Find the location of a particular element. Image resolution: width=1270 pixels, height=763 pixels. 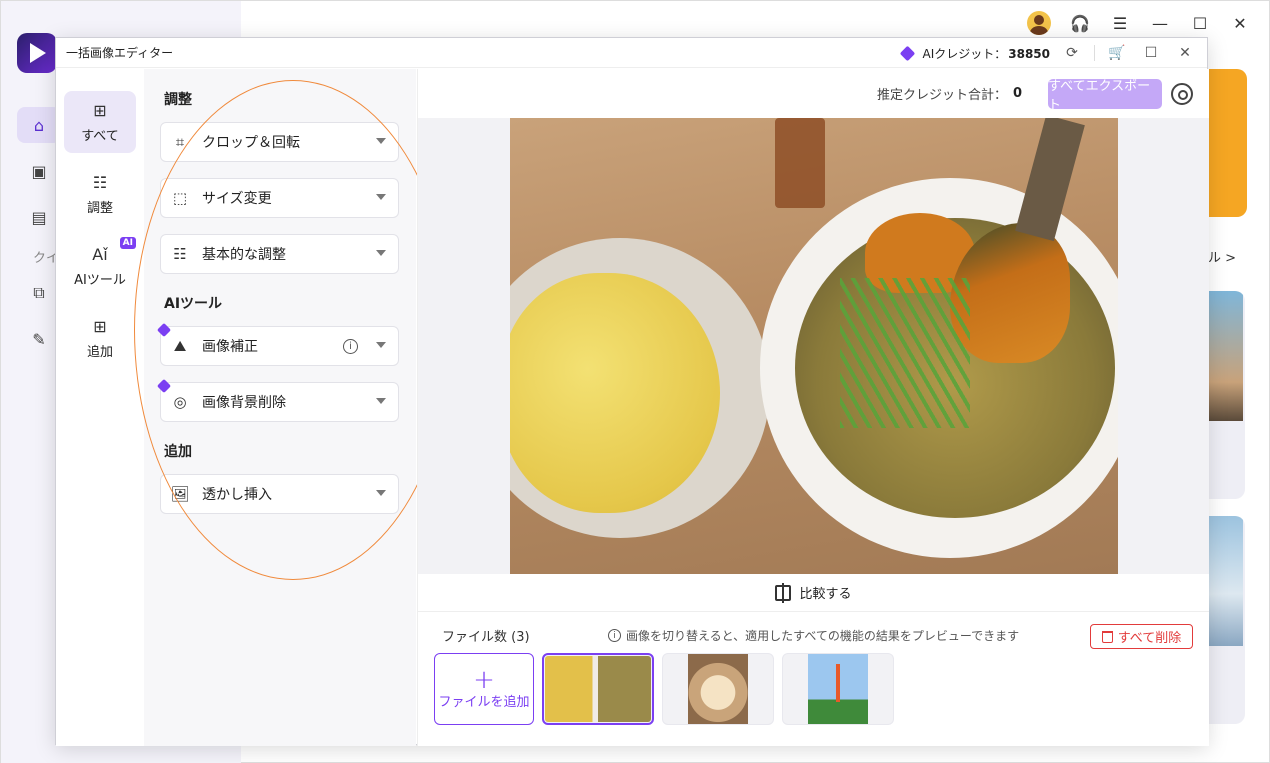

headset-icon: 🎧 is located at coordinates (1080, 23).